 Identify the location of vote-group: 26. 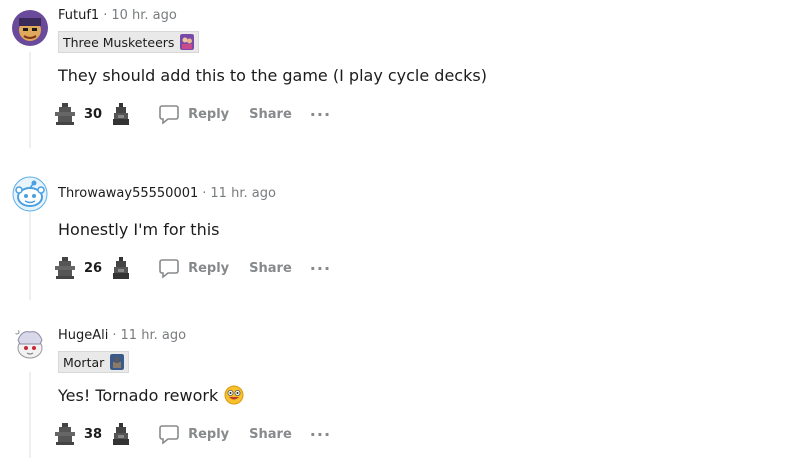
(93, 268).